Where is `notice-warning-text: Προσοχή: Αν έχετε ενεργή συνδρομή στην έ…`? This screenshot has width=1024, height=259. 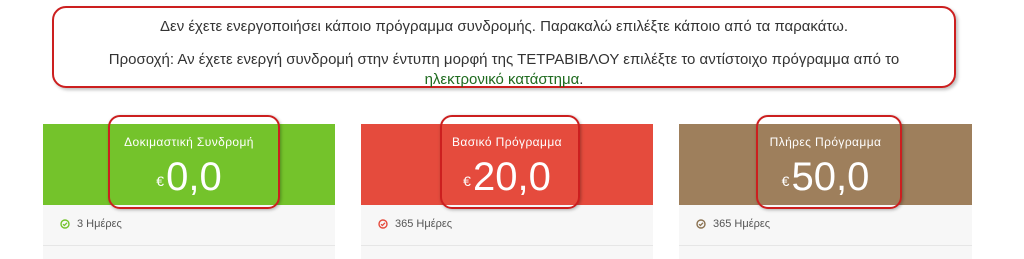
notice-warning-text: Προσοχή: Αν έχετε ενεργή συνδρομή στην έ… is located at coordinates (504, 59).